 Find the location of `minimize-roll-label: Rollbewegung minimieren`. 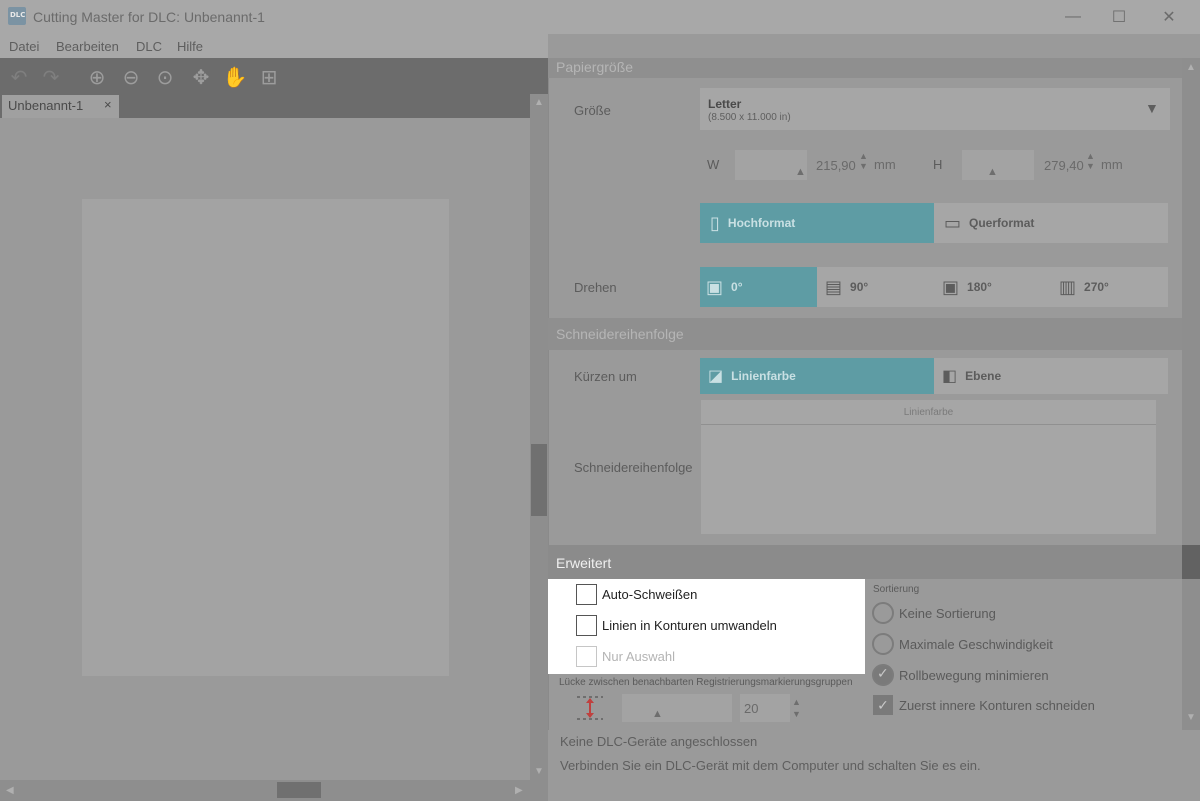

minimize-roll-label: Rollbewegung minimieren is located at coordinates (974, 675).